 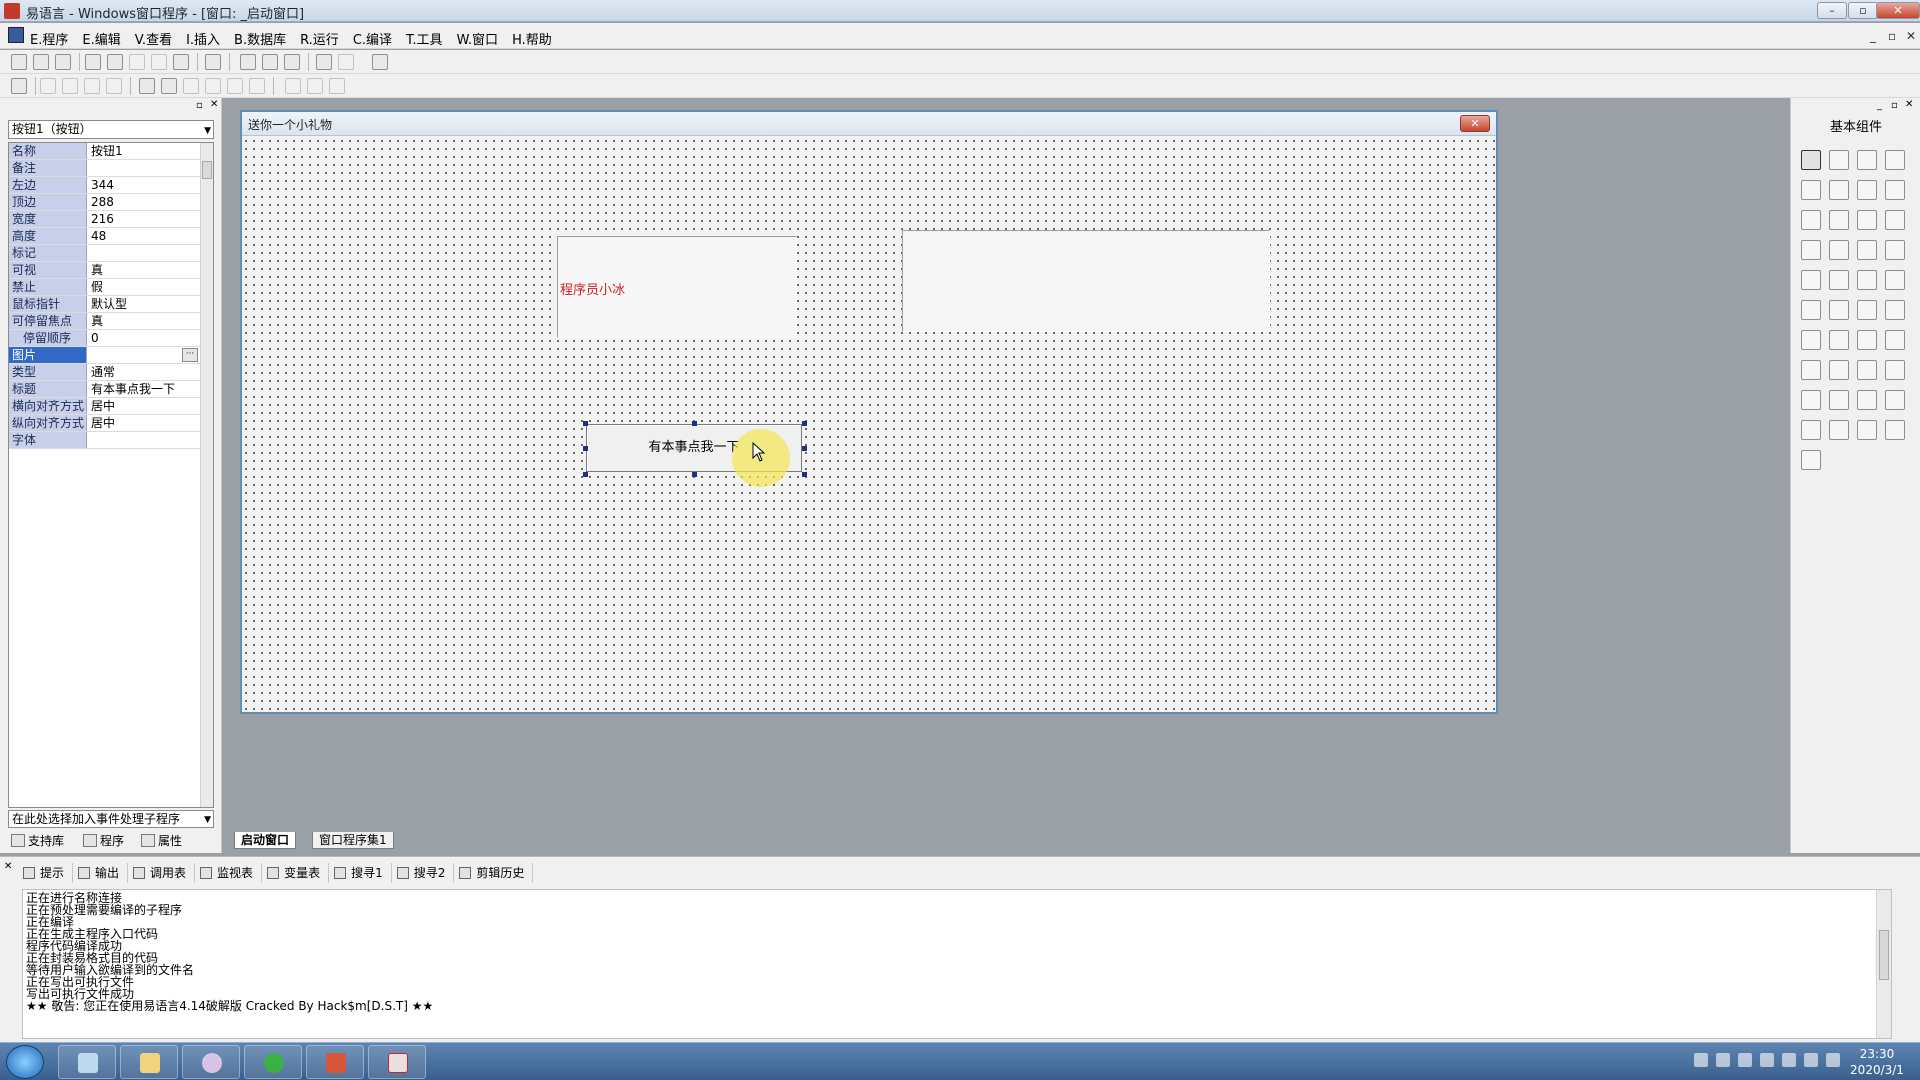 I want to click on vscroll-tool-icon, so click(x=1867, y=250).